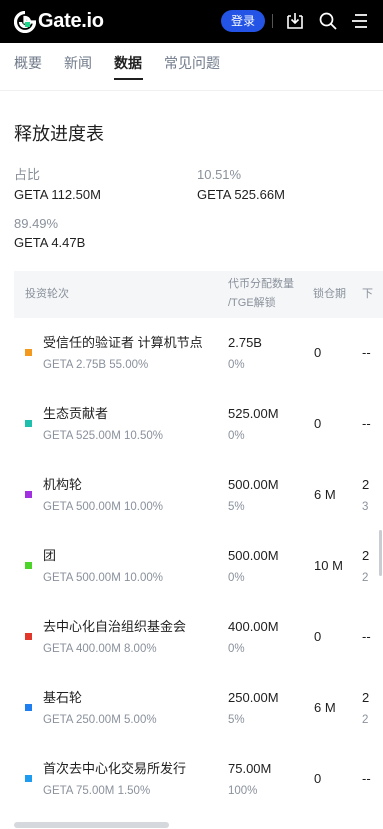 The image size is (383, 829). I want to click on stat-label: 占比, so click(27, 174).